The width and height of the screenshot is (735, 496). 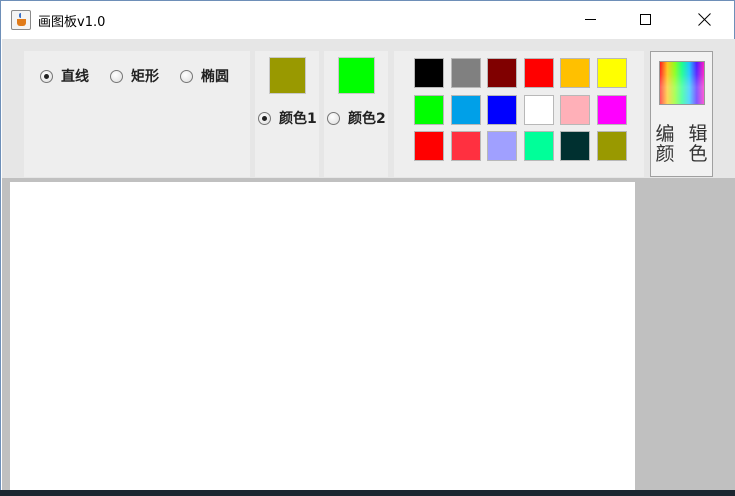 What do you see at coordinates (72, 22) in the screenshot?
I see `window-title: 画图板v1.0` at bounding box center [72, 22].